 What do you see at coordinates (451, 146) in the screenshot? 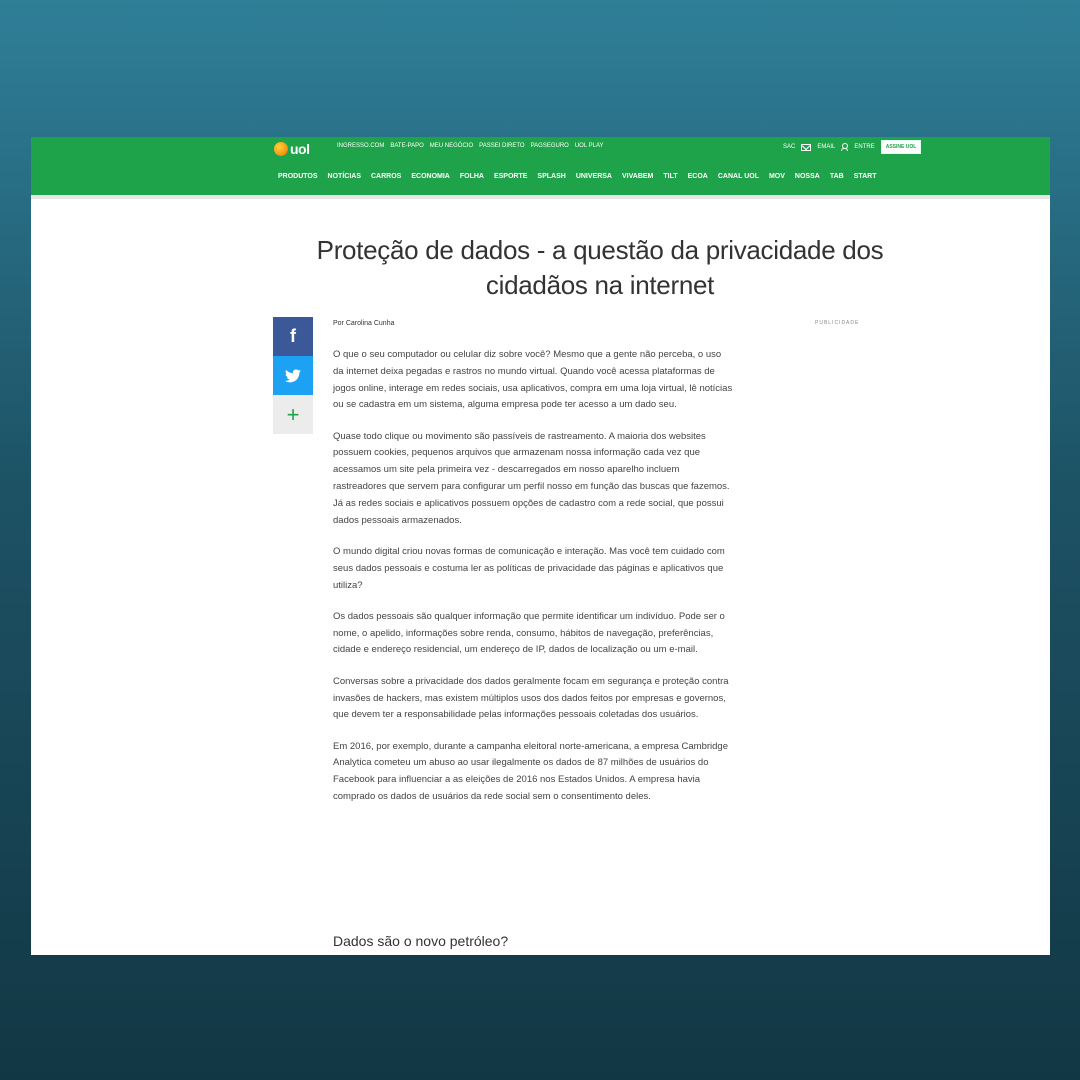
I see `toplink-meu-negocio: MEU NEGÓCIO` at bounding box center [451, 146].